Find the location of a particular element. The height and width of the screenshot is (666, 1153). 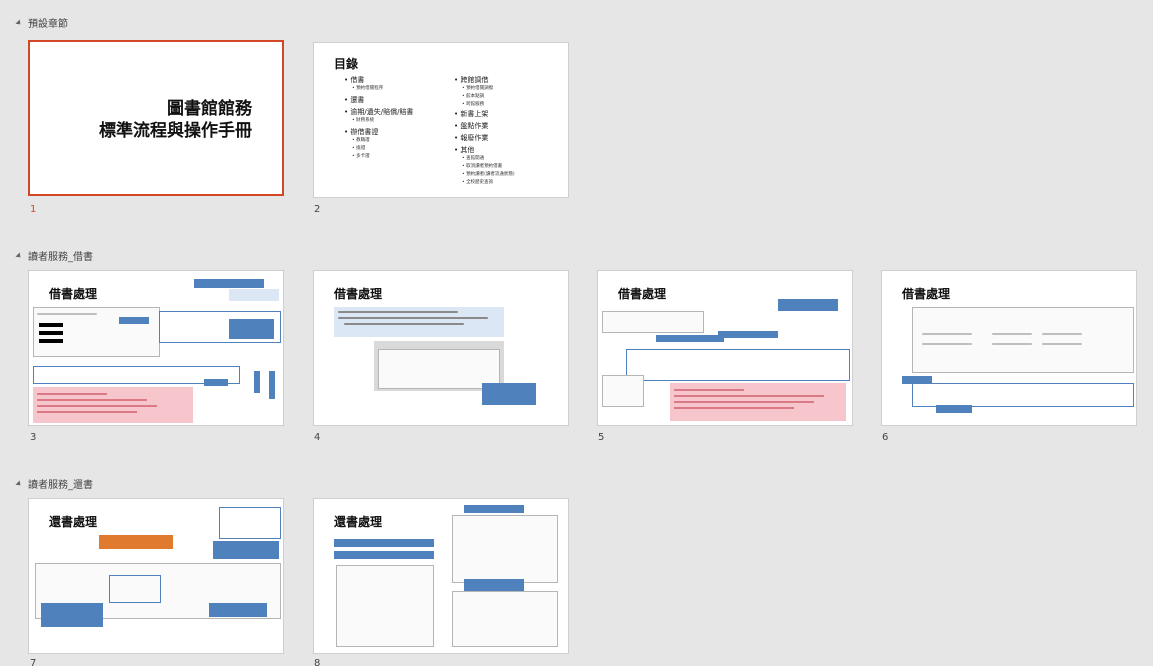

toc-item: • 借書 is located at coordinates (354, 80).